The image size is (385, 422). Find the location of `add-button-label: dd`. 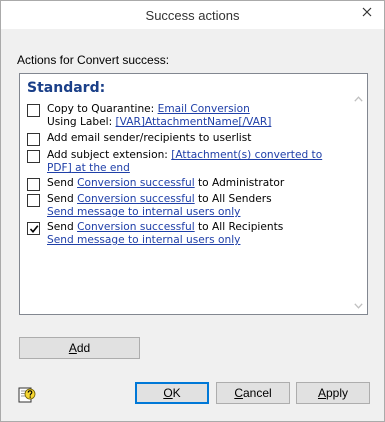

add-button-label: dd is located at coordinates (83, 348).